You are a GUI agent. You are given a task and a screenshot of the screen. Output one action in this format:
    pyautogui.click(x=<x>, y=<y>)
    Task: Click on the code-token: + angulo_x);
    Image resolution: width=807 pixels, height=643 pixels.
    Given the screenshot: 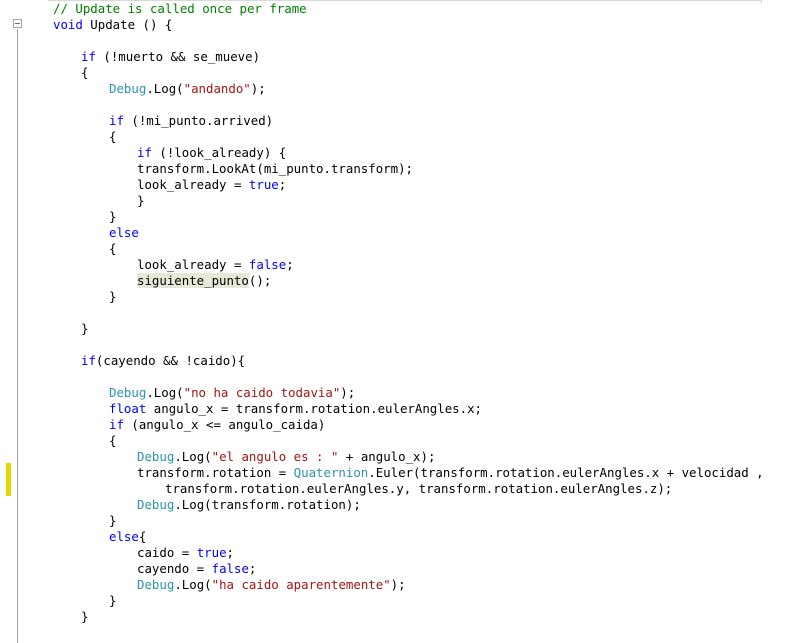 What is the action you would take?
    pyautogui.click(x=387, y=456)
    